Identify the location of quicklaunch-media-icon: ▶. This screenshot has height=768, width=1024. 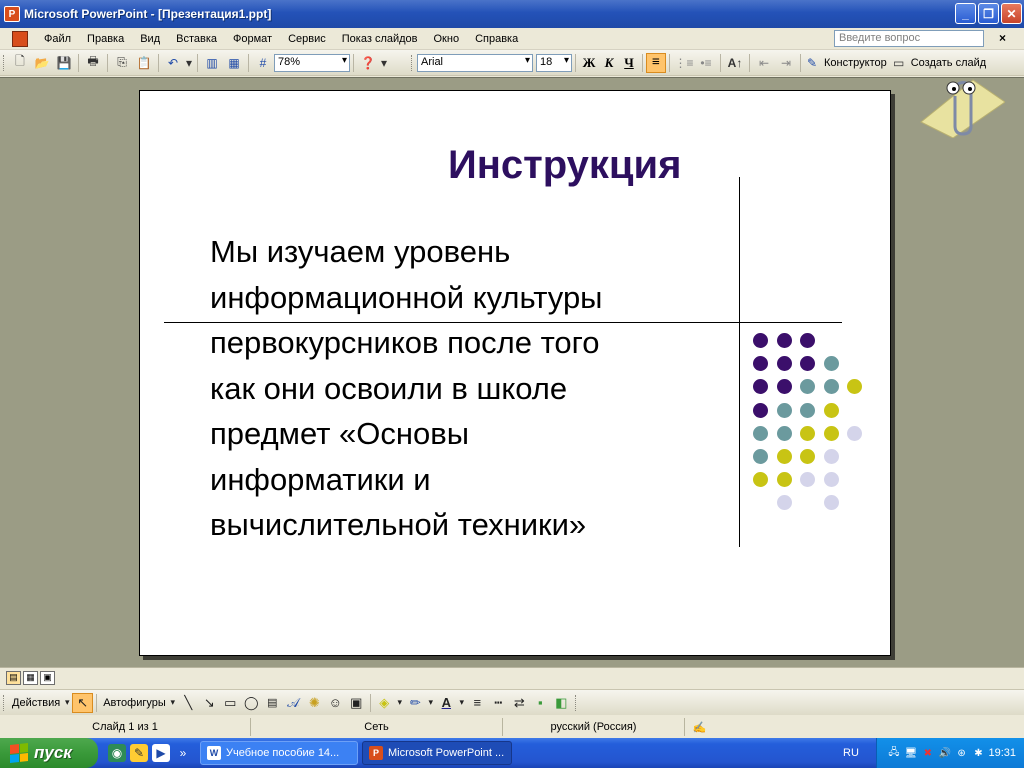
(161, 753).